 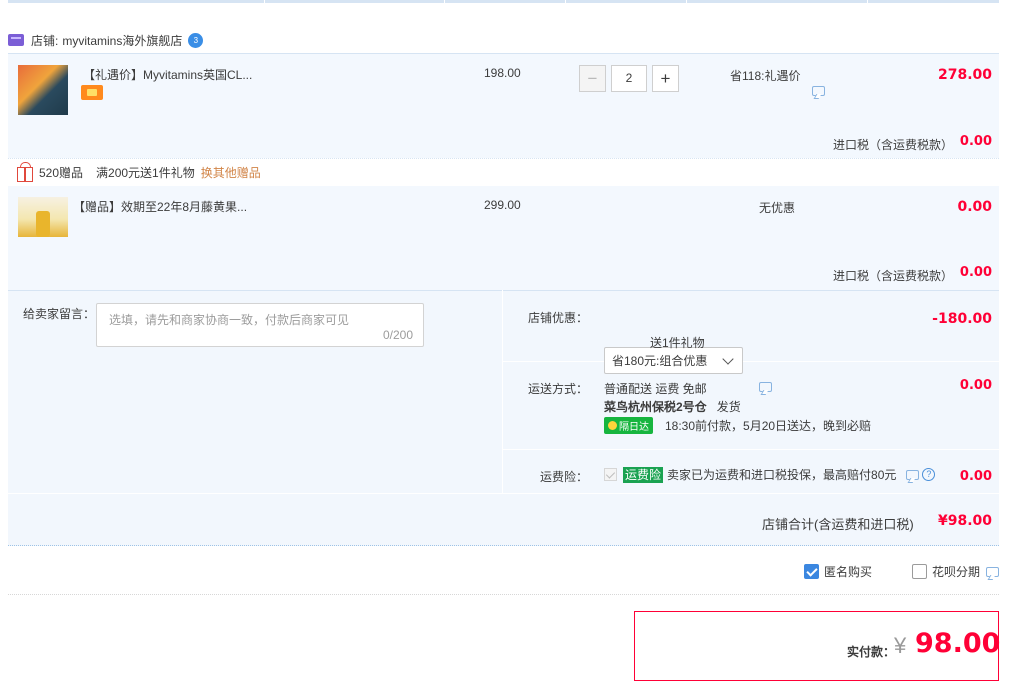 I want to click on header-divider, so click(x=503, y=1).